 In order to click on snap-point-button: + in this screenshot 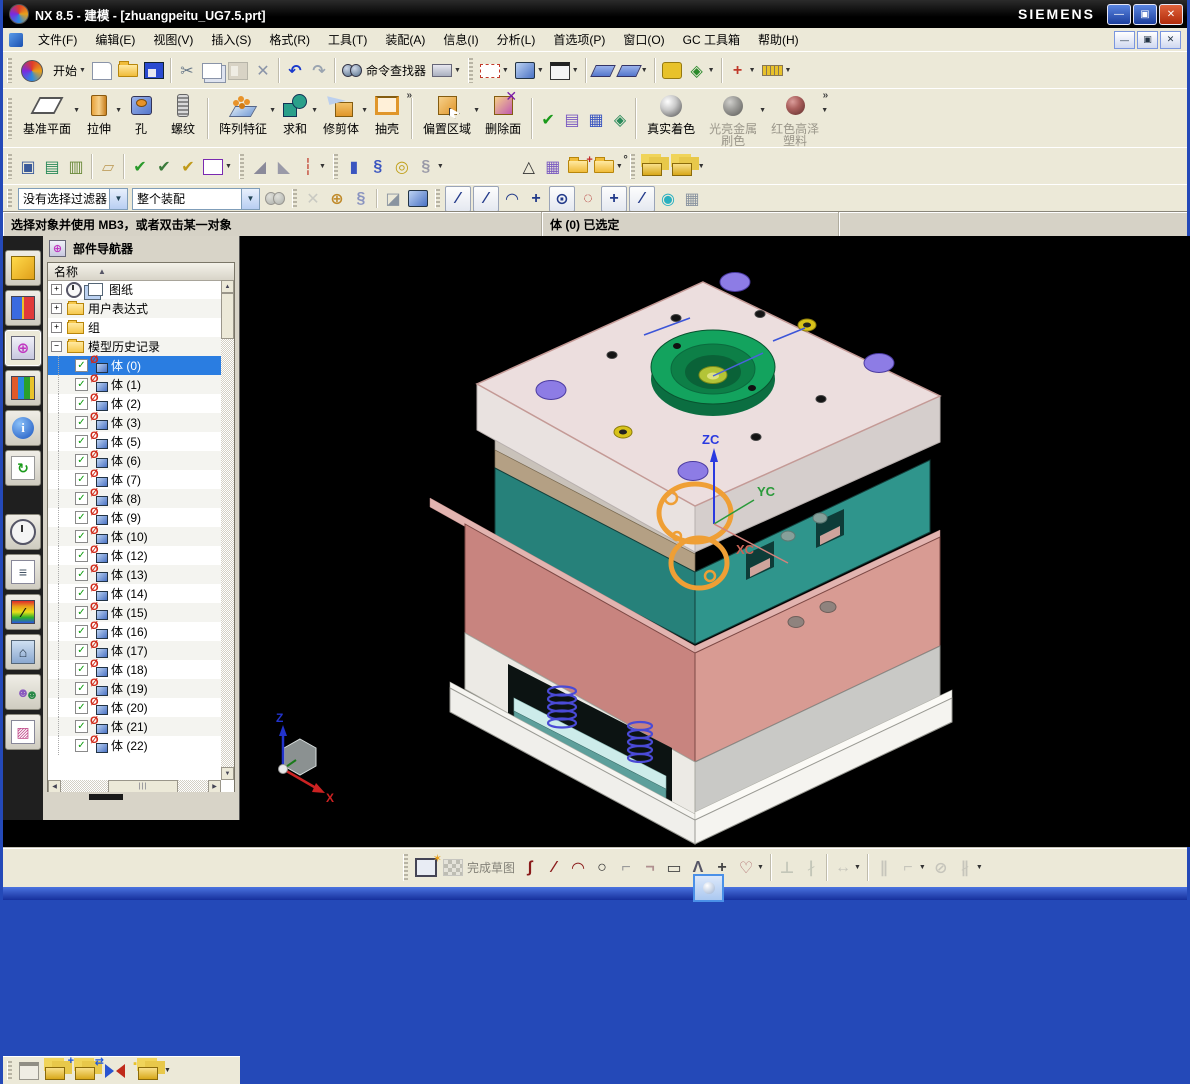, I will do `click(614, 198)`.